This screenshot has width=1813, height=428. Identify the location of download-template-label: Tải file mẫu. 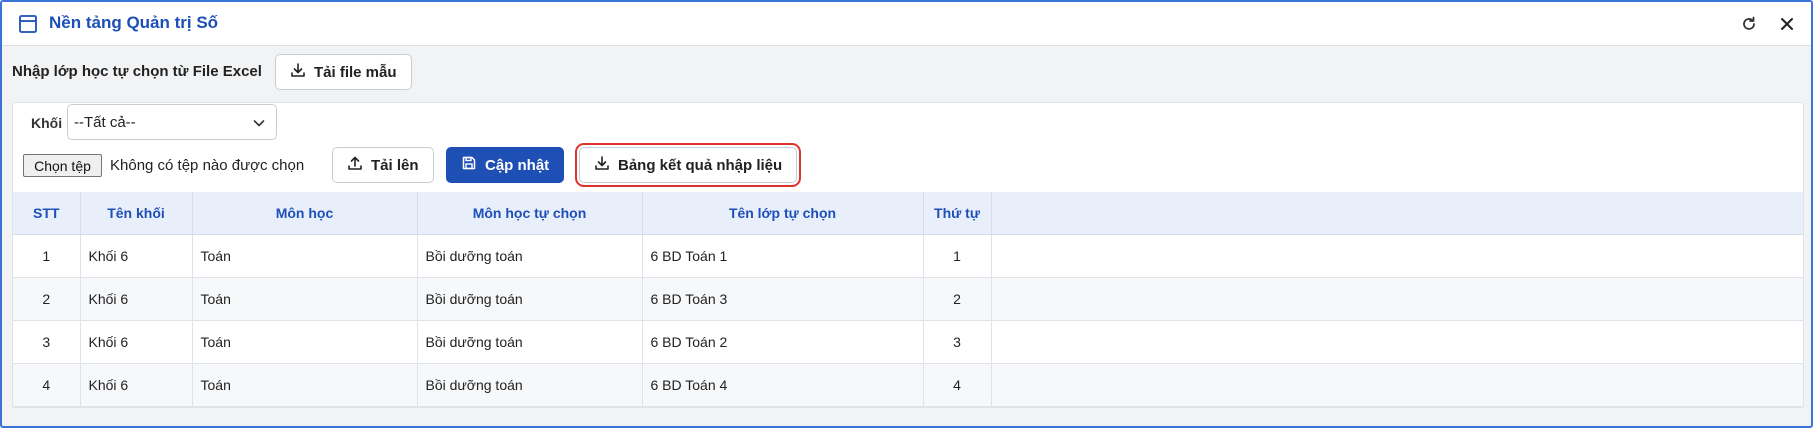
(355, 72).